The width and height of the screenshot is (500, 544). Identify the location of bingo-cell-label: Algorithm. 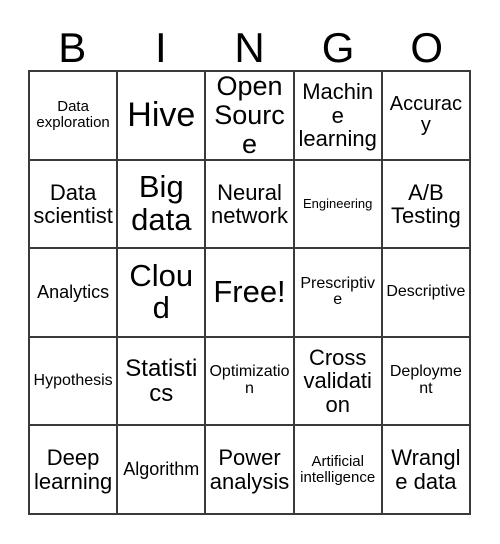
(161, 469).